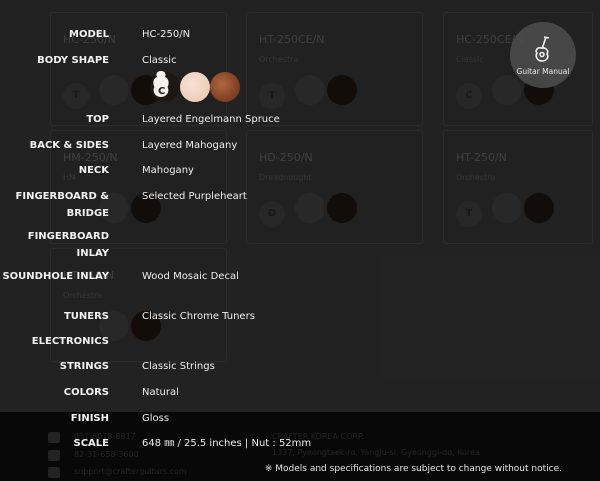  Describe the element at coordinates (198, 316) in the screenshot. I see `spec-value: Classic Chrome Tuners` at that location.